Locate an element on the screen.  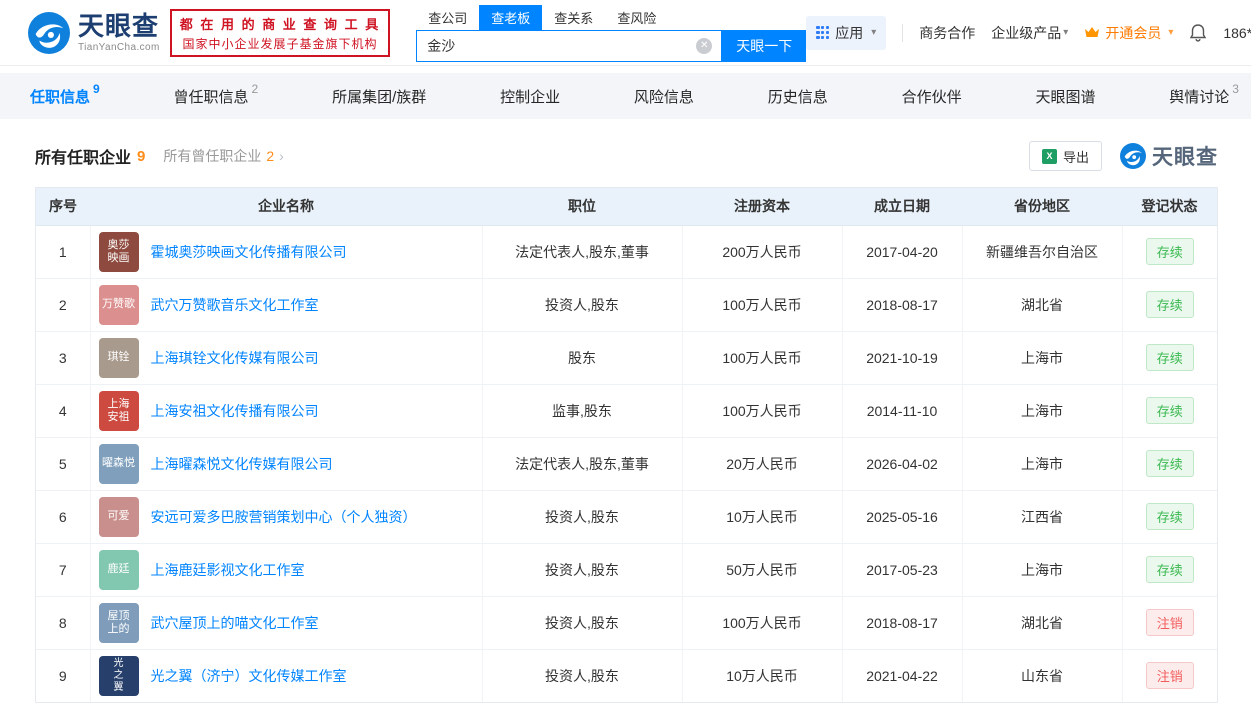
company-name-link: 上海琪铨文化传媒有限公司 is located at coordinates (235, 358).